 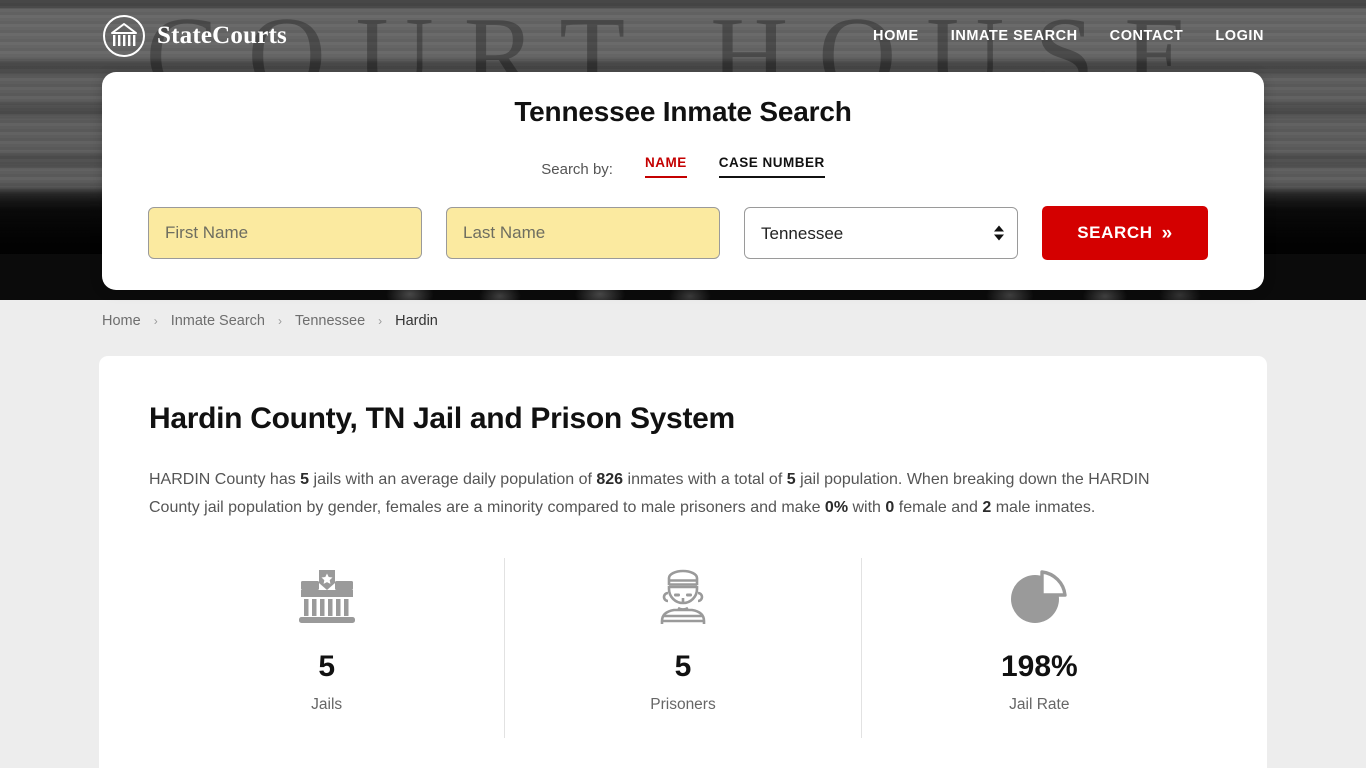 I want to click on stat-jail-rate-label: Jail Rate, so click(x=1039, y=704).